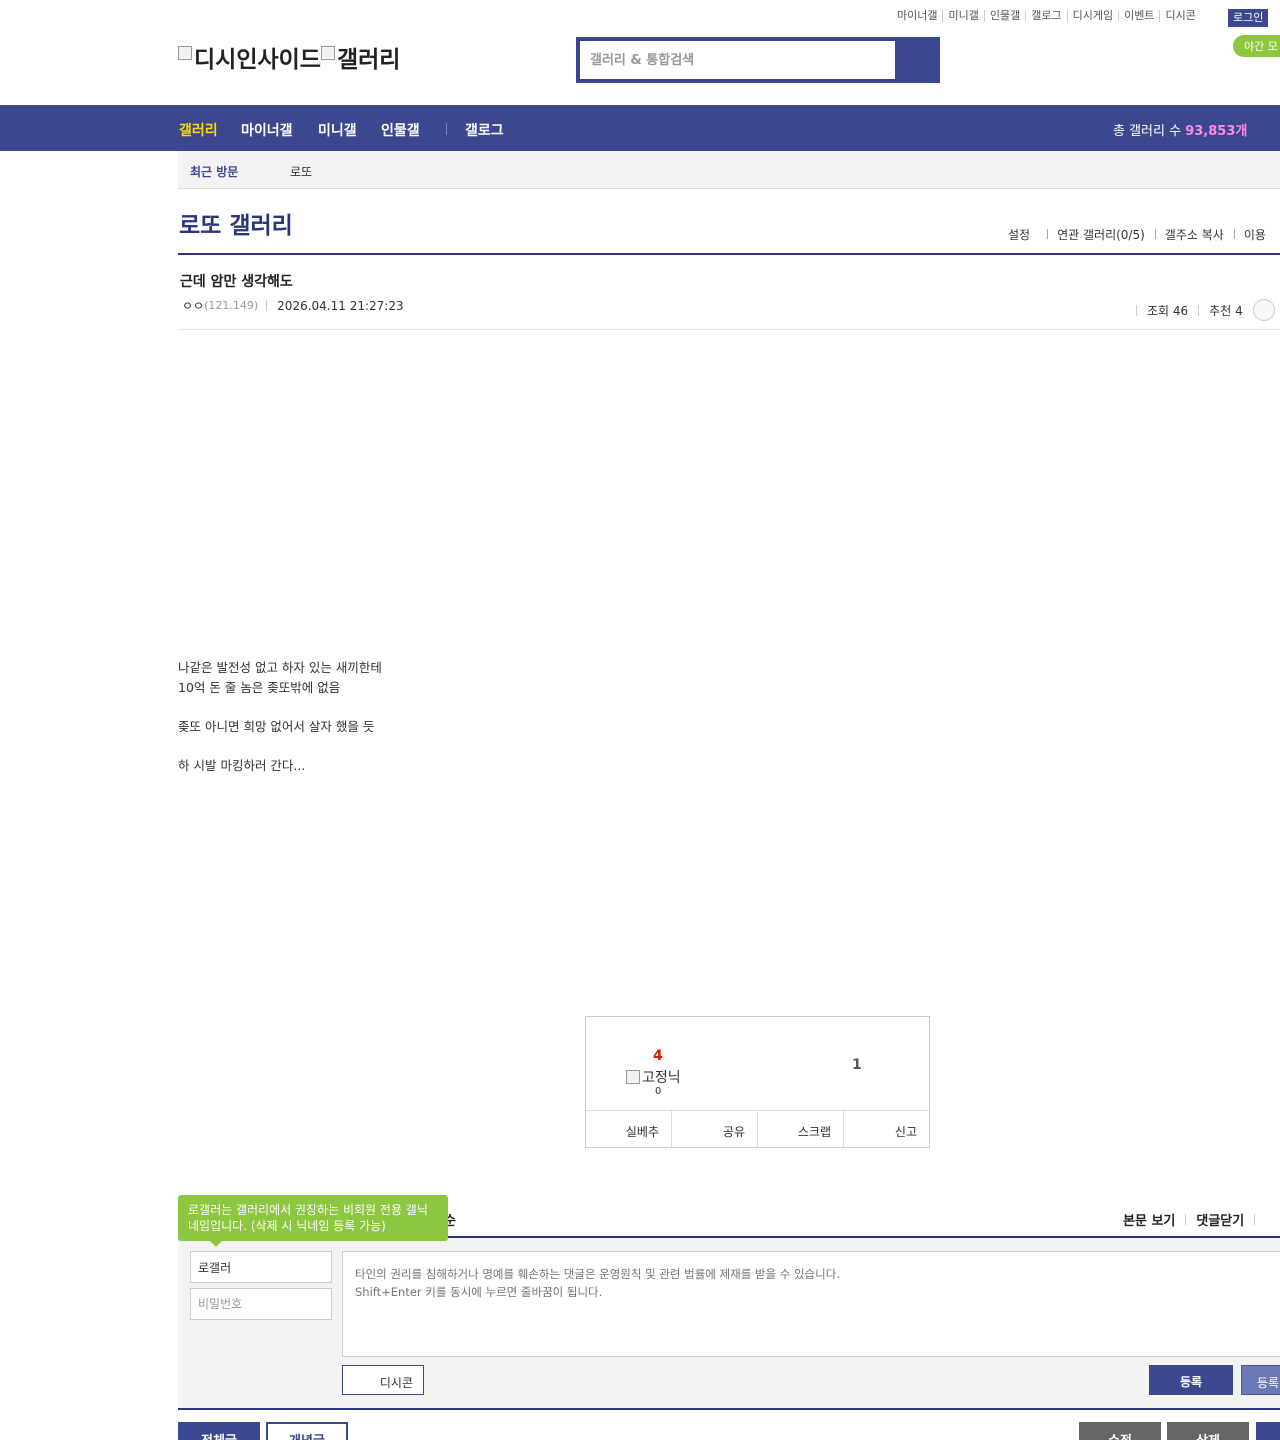  Describe the element at coordinates (257, 60) in the screenshot. I see `logo-alt-dcinside: 디시인사이드` at that location.